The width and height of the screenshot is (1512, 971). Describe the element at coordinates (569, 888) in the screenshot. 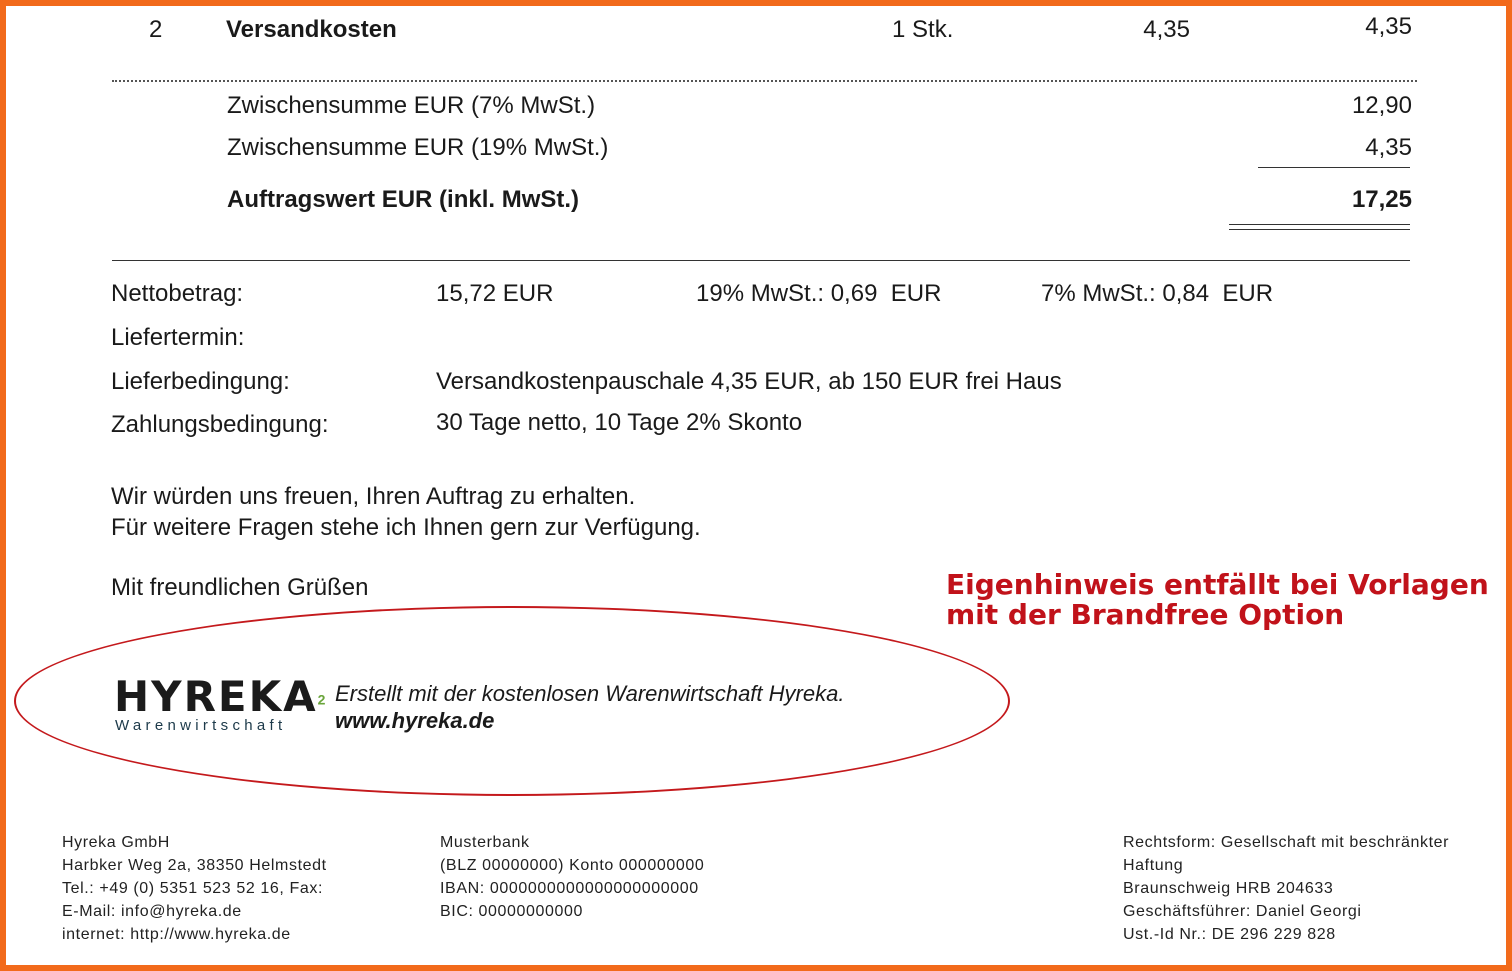

I see `footer-bank-line: IBAN: 0000000000000000000000` at that location.